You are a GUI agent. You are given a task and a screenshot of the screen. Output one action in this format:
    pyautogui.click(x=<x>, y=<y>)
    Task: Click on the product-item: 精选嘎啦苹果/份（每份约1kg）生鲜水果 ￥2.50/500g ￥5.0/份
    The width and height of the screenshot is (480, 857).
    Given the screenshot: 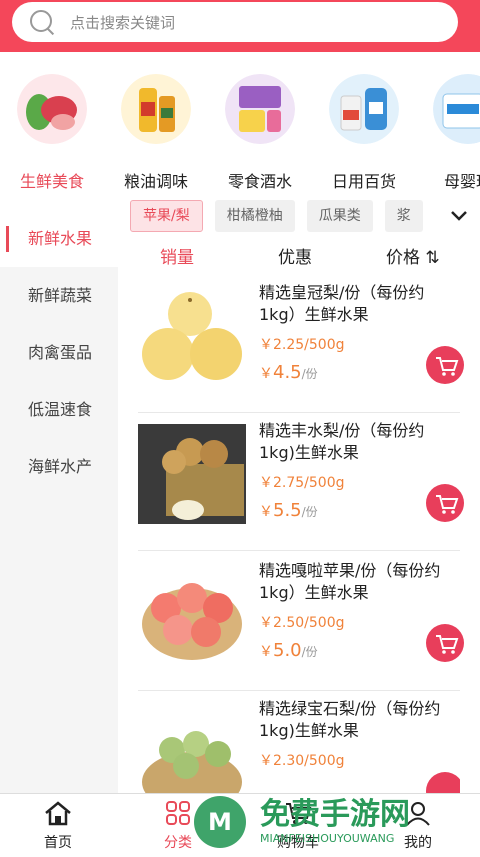 What is the action you would take?
    pyautogui.click(x=301, y=621)
    